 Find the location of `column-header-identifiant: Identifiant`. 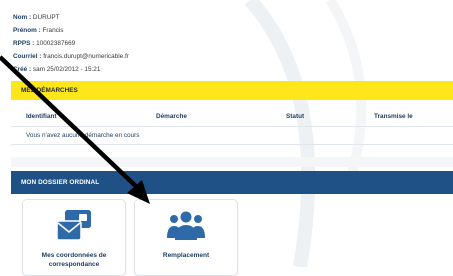

column-header-identifiant: Identifiant is located at coordinates (41, 116).